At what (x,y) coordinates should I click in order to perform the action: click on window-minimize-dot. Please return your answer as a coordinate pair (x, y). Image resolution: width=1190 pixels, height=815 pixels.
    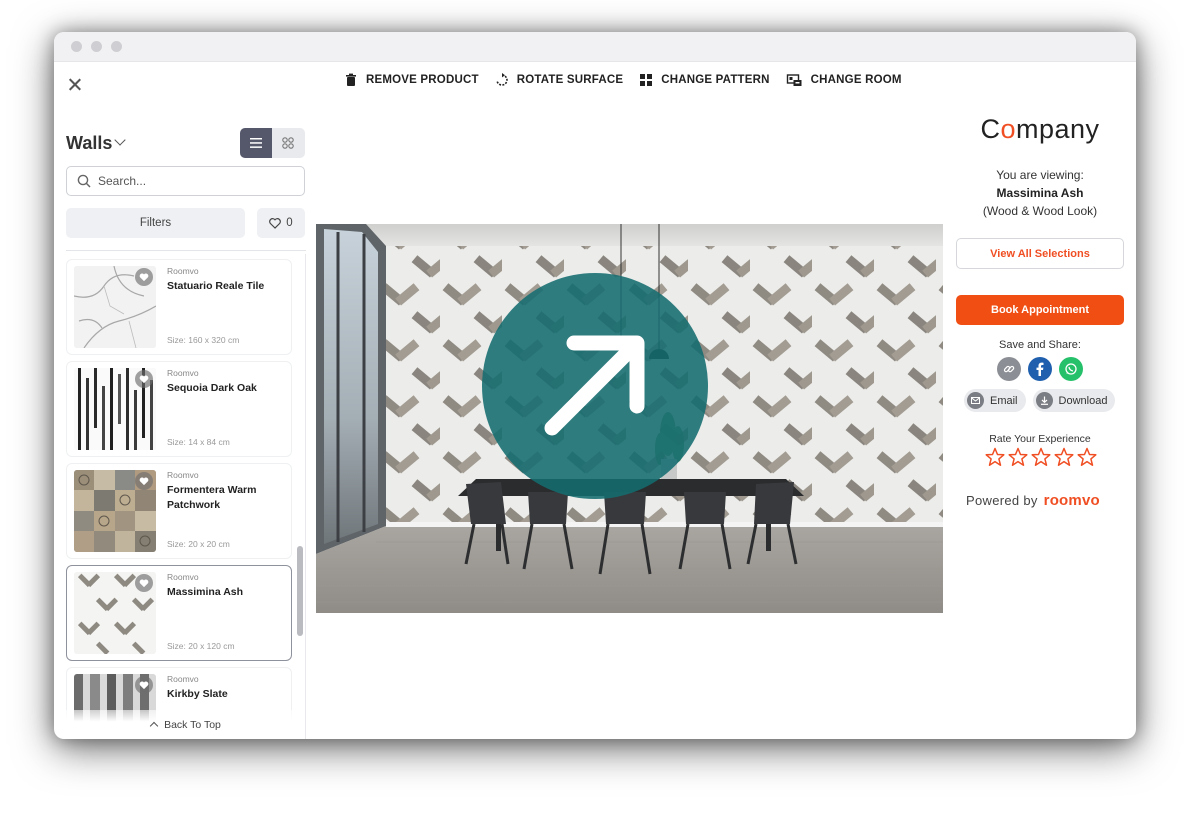
    Looking at the image, I should click on (96, 46).